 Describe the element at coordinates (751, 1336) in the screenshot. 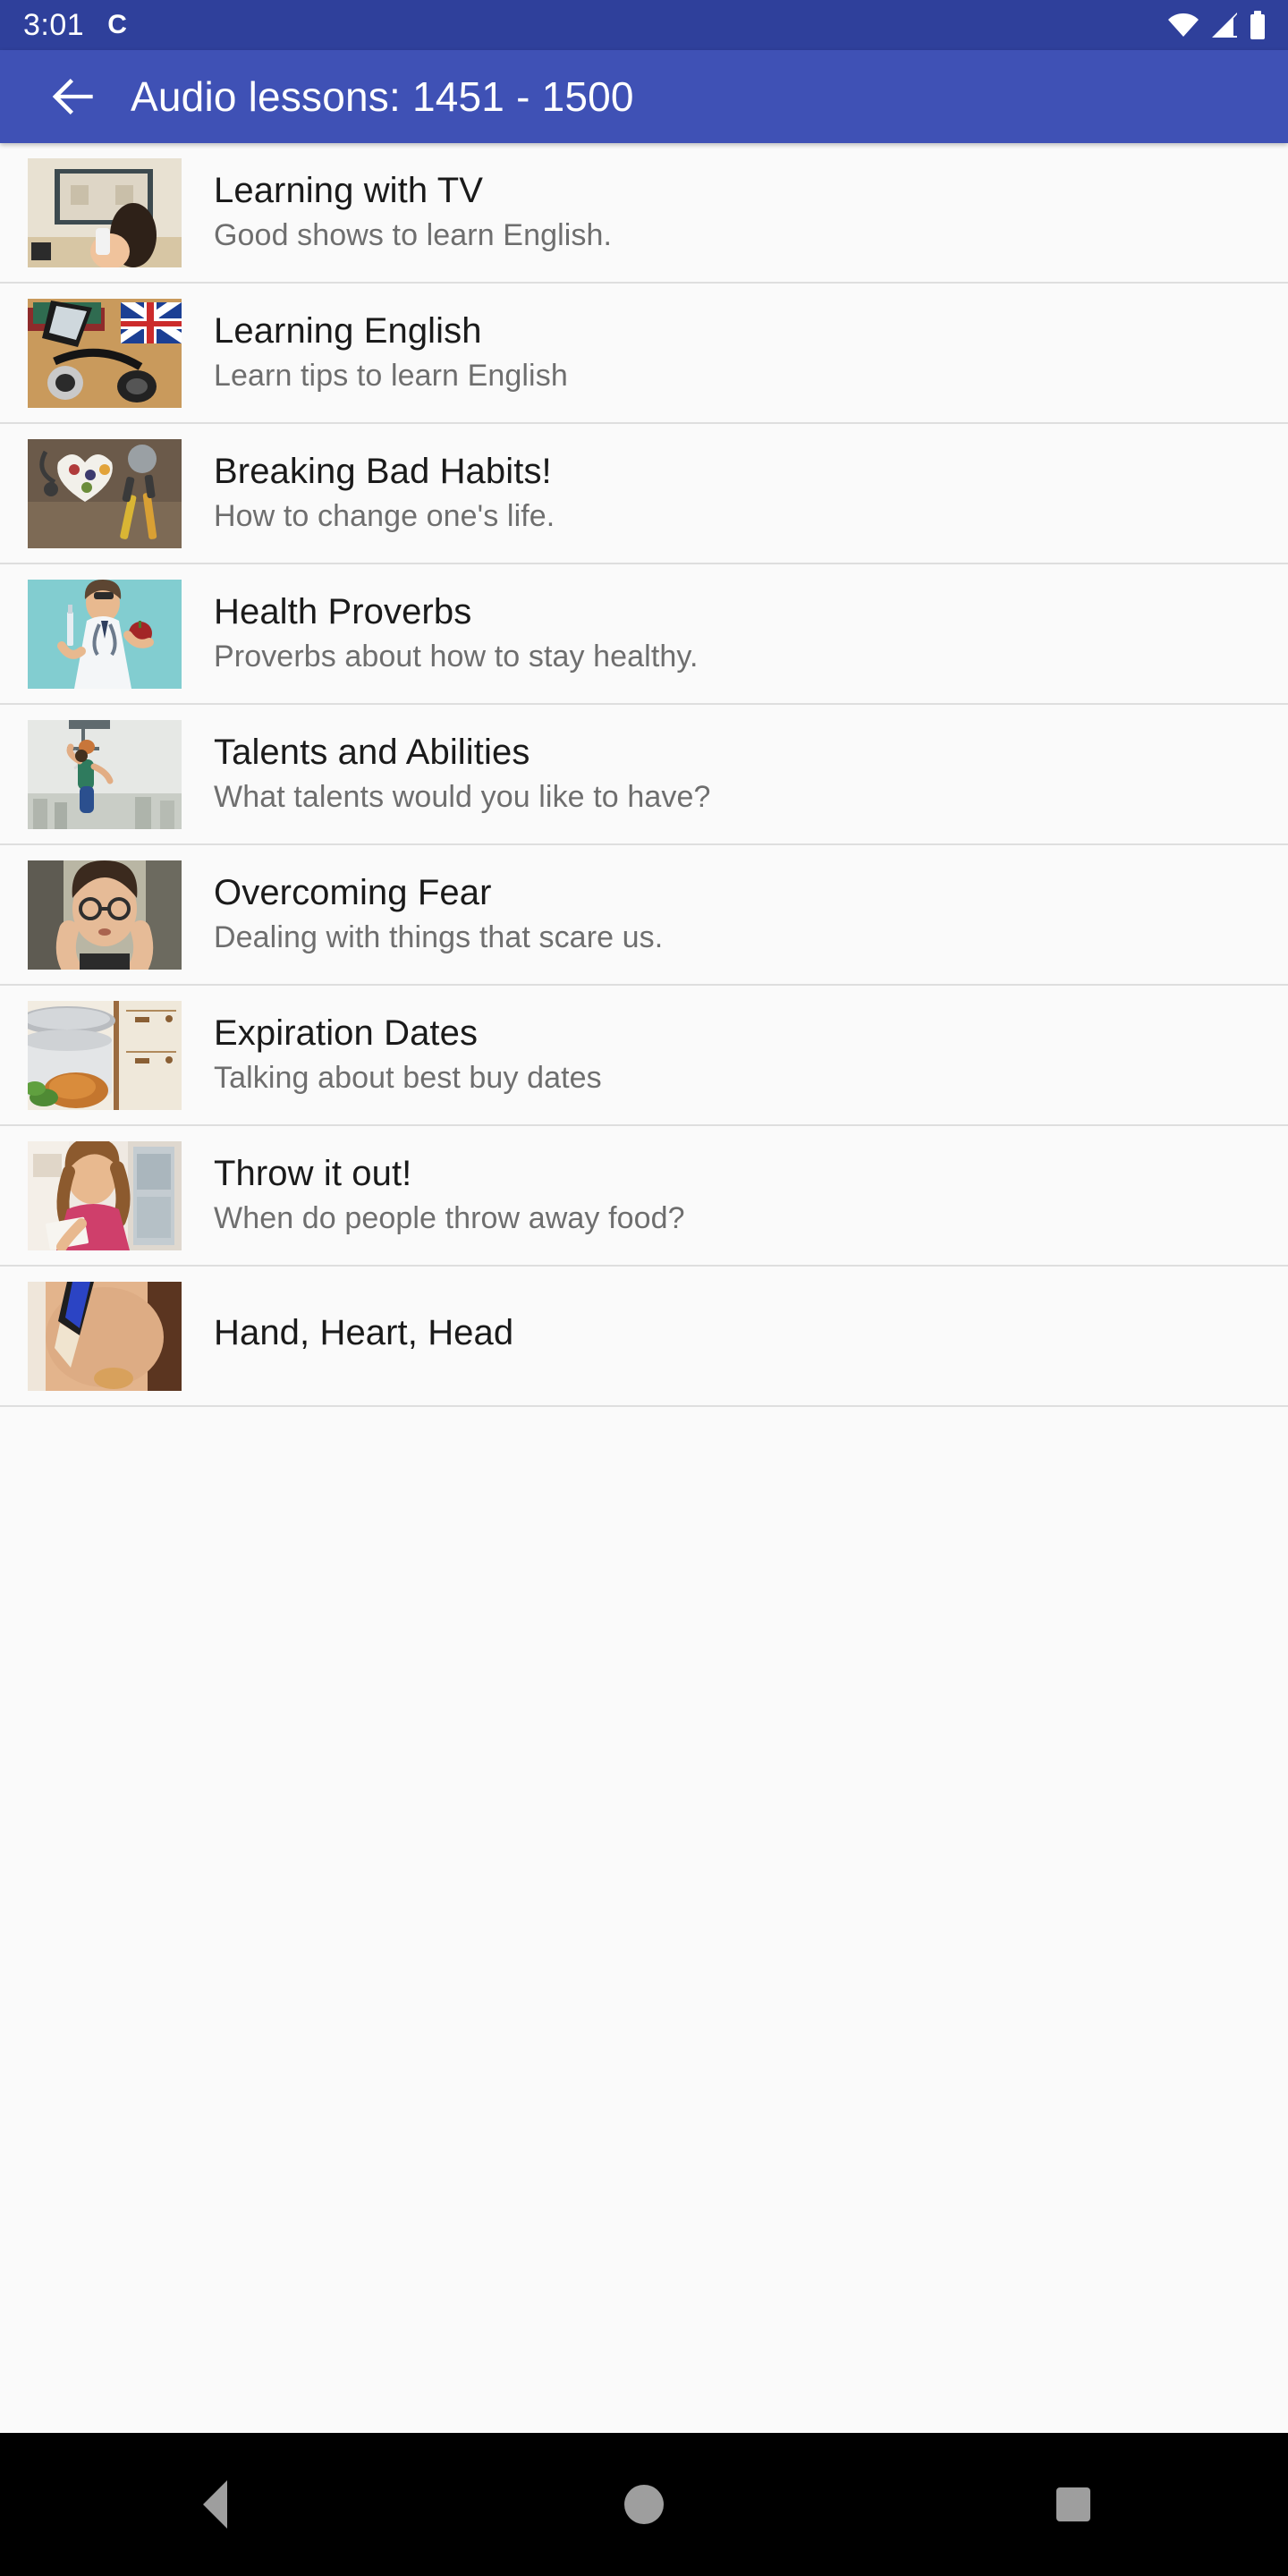

I see `lesson-text: Hand, Heart, Head` at that location.